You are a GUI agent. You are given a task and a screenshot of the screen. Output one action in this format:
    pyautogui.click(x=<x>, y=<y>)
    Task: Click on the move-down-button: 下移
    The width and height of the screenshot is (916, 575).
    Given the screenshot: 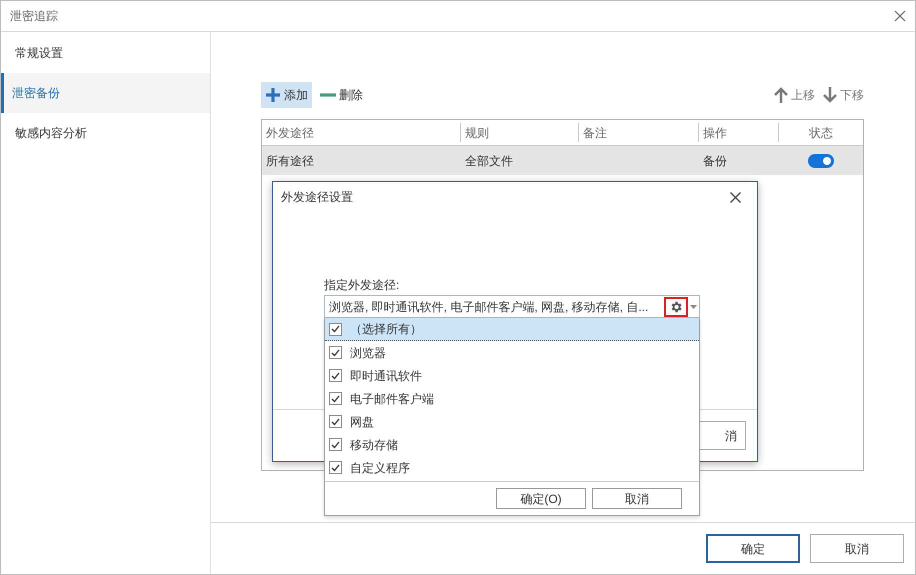 What is the action you would take?
    pyautogui.click(x=843, y=95)
    